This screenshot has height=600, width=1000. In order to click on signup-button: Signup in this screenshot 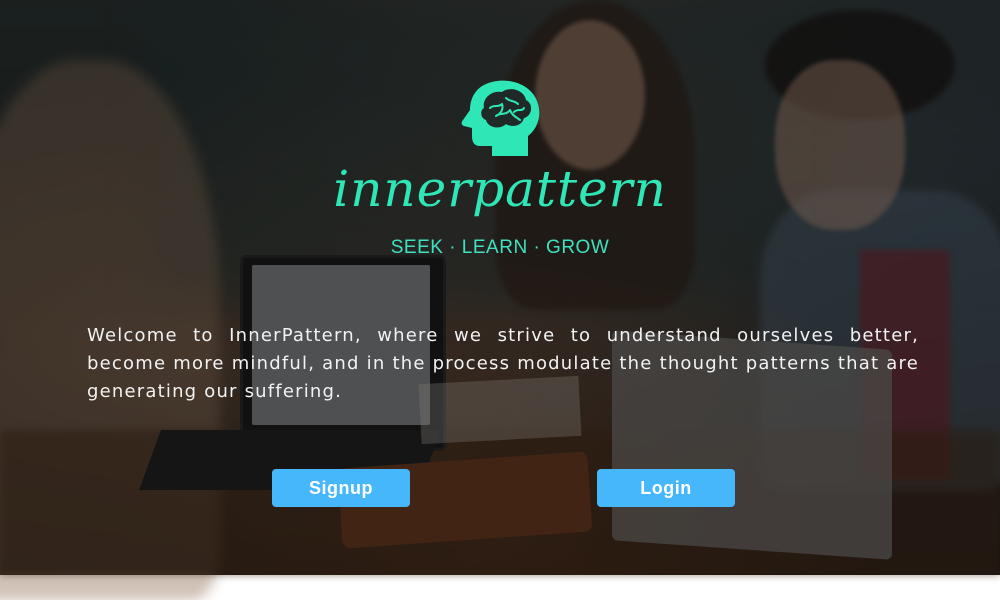, I will do `click(341, 488)`.